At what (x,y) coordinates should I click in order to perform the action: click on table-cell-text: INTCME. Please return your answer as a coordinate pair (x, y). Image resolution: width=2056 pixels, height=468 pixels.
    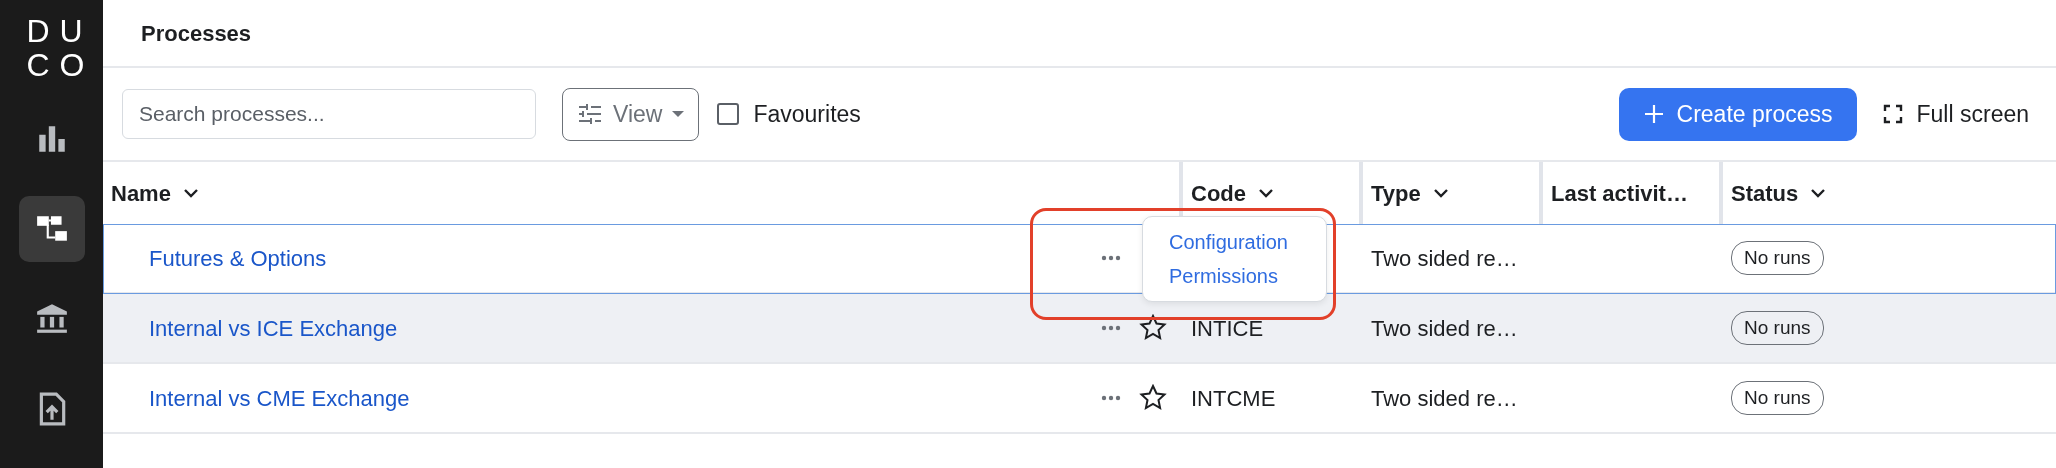
    Looking at the image, I should click on (1233, 398).